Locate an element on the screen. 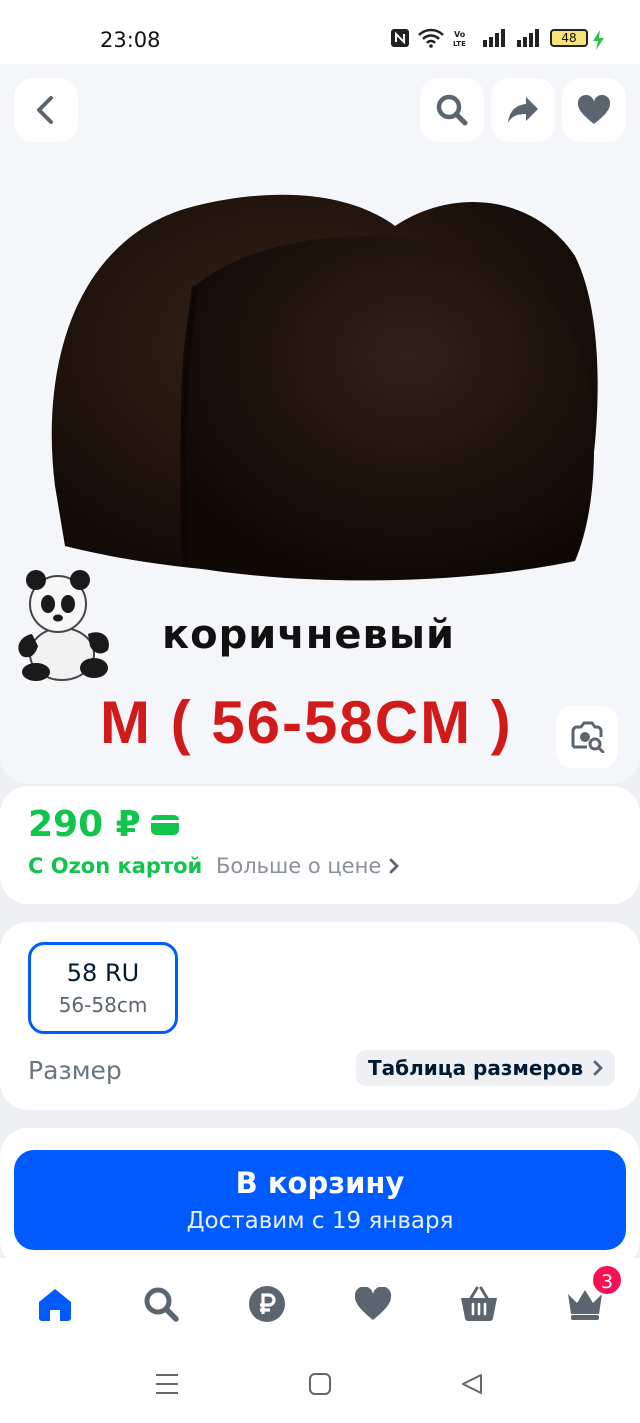 Image resolution: width=640 pixels, height=1423 pixels. back-icon is located at coordinates (45, 110).